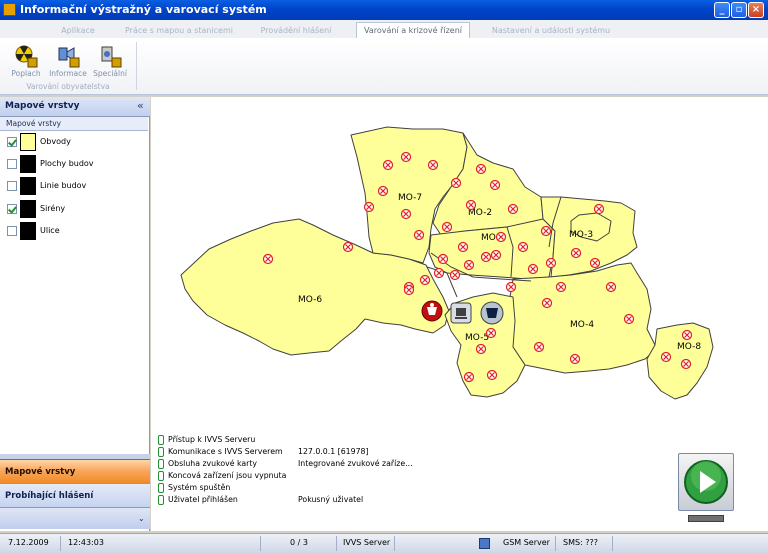 This screenshot has height=554, width=768. Describe the element at coordinates (28, 142) in the screenshot. I see `layer-swatch-obvody` at that location.